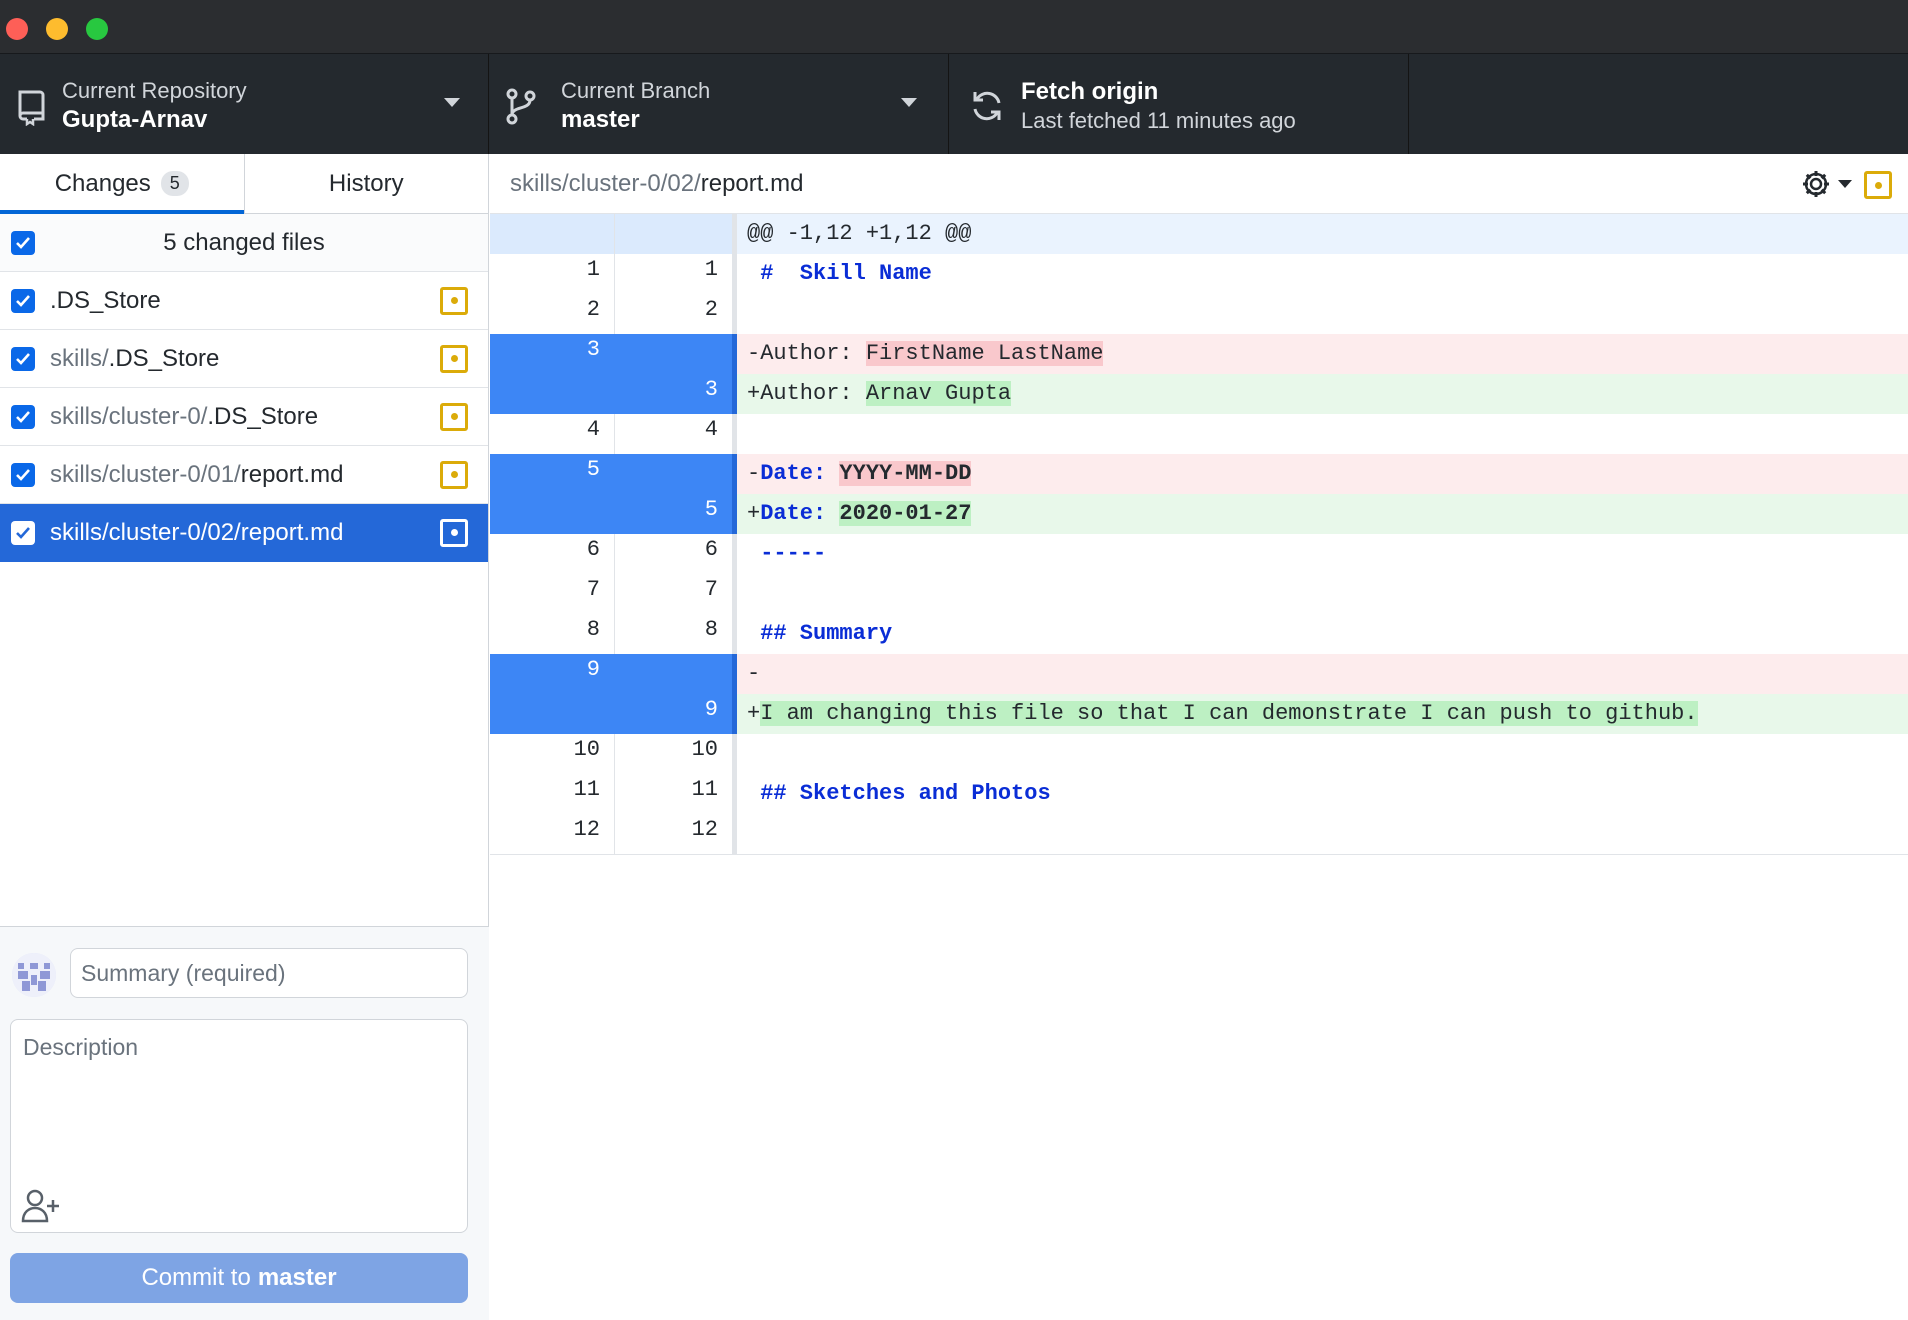  I want to click on fetch-origin-title: Fetch origin, so click(1090, 91).